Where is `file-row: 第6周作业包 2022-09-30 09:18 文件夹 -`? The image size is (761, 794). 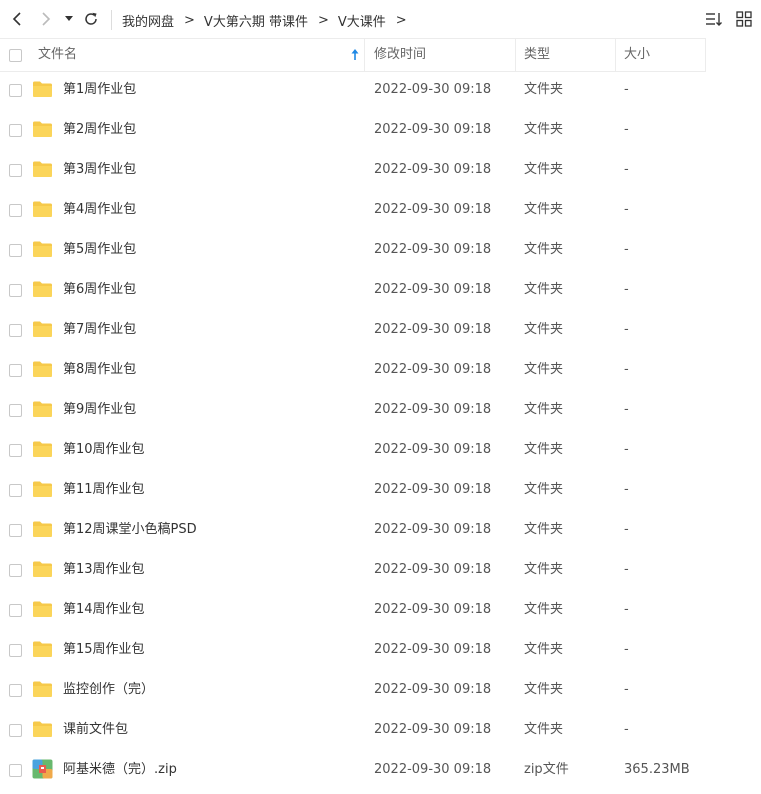 file-row: 第6周作业包 2022-09-30 09:18 文件夹 - is located at coordinates (380, 290).